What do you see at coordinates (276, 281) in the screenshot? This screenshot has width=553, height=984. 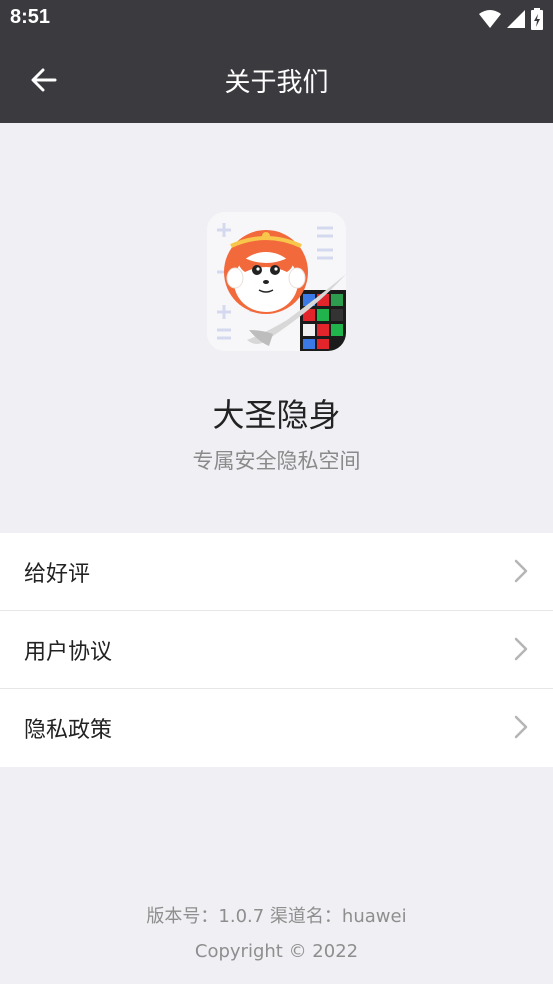 I see `app-logo` at bounding box center [276, 281].